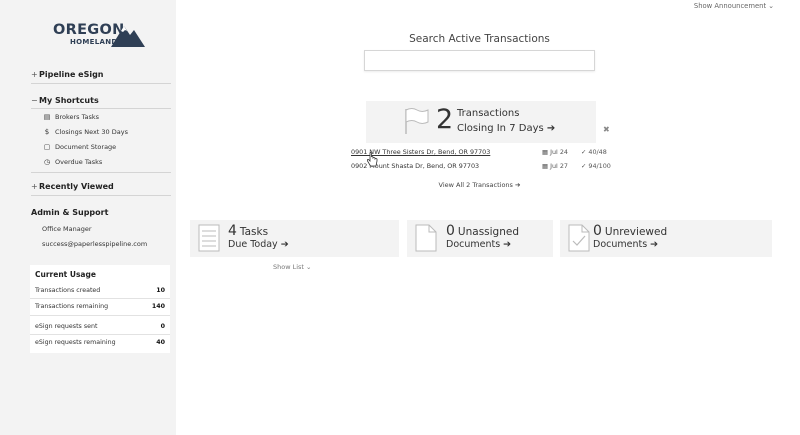 This screenshot has height=435, width=800. What do you see at coordinates (636, 232) in the screenshot?
I see `unreviewed-label: Unreviewed` at bounding box center [636, 232].